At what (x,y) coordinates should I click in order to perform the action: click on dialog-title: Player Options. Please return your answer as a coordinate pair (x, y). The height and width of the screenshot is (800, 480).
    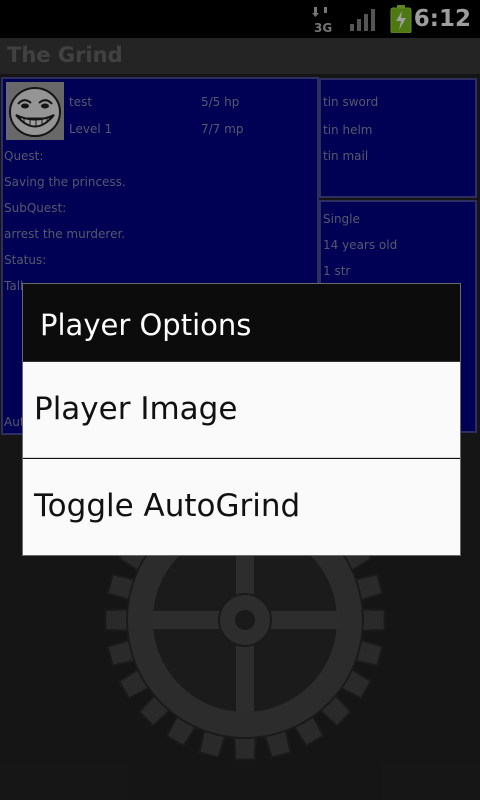
    Looking at the image, I should click on (146, 325).